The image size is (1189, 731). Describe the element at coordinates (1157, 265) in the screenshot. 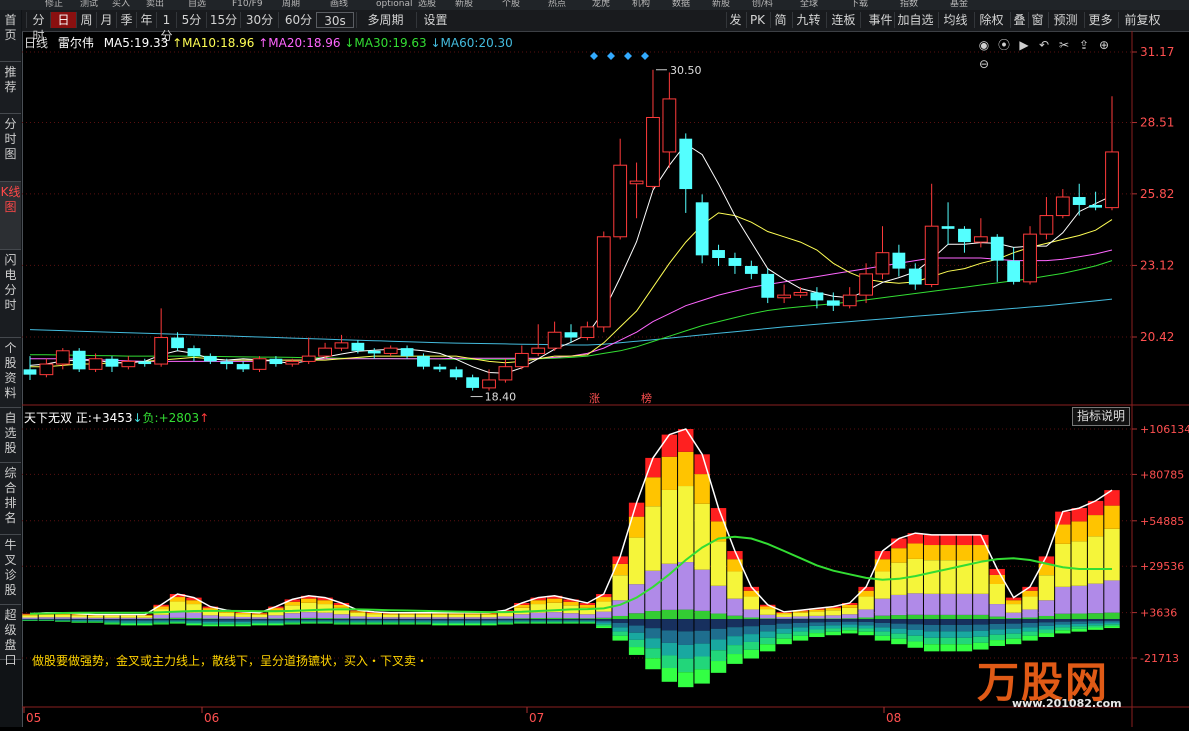

I see `price-tick-label: 23.12` at that location.